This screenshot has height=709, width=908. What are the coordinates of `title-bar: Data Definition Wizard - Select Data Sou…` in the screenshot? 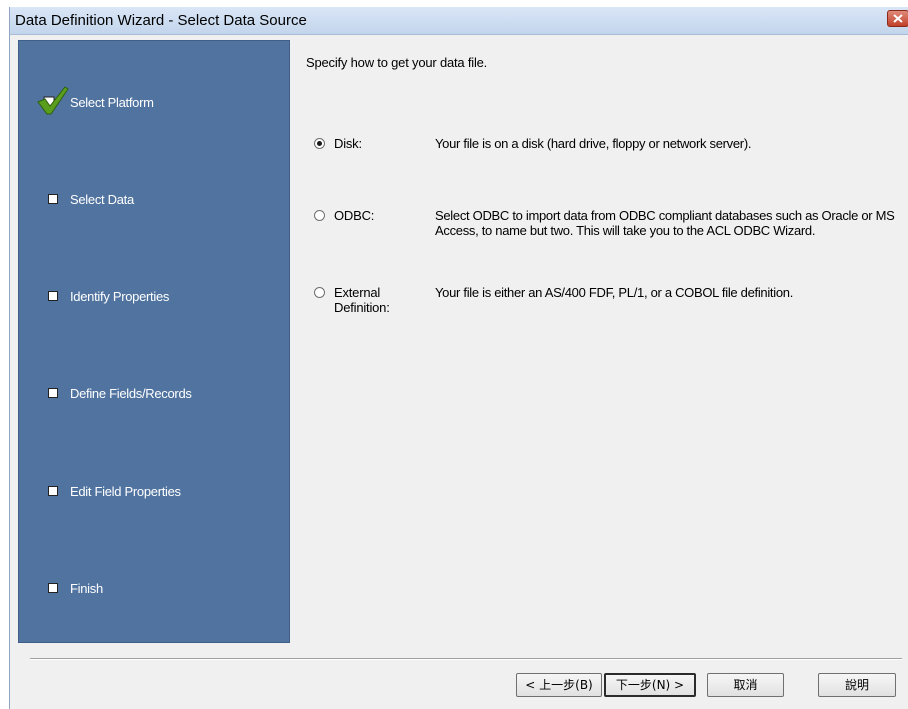 It's located at (459, 21).